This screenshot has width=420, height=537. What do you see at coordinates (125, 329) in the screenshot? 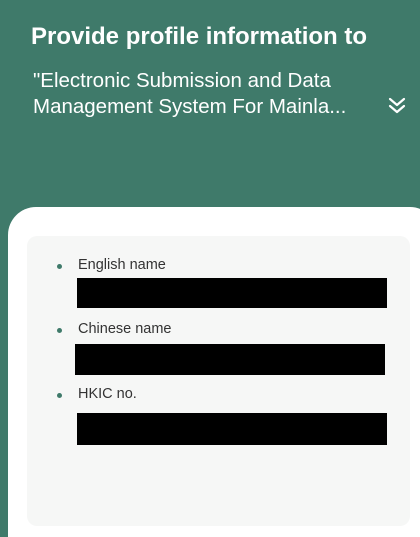
I see `field-label: Chinese name` at bounding box center [125, 329].